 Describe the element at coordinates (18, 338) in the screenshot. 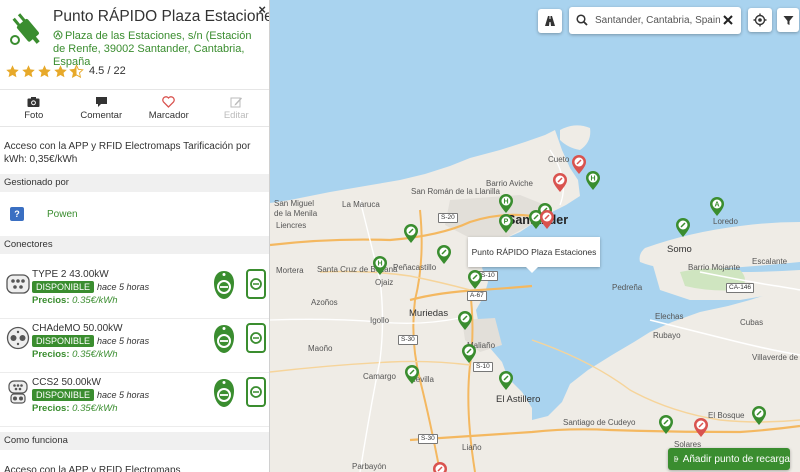

I see `chademo-plug-icon` at that location.